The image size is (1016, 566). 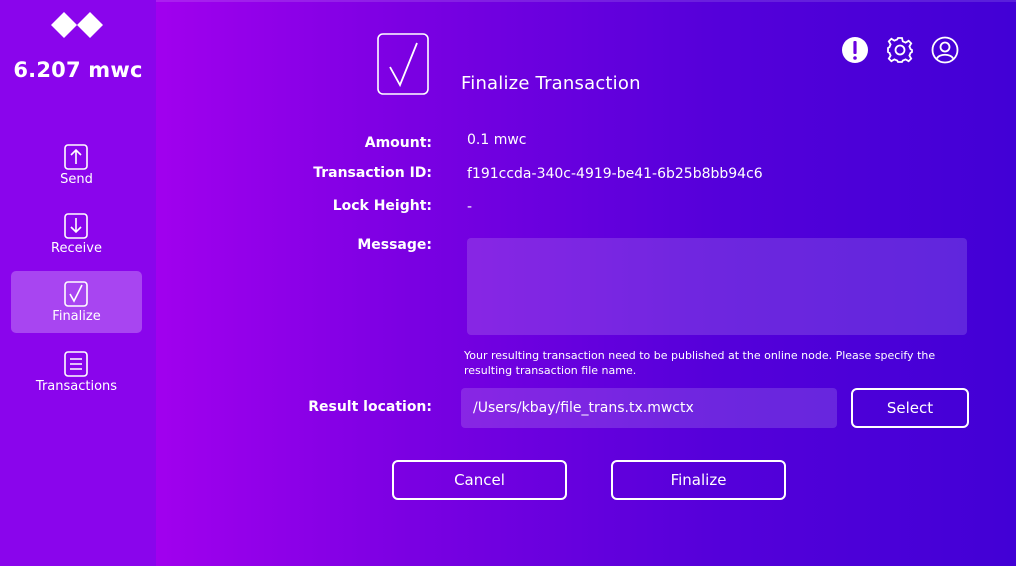 What do you see at coordinates (76, 248) in the screenshot?
I see `sidebar-item-label: Receive` at bounding box center [76, 248].